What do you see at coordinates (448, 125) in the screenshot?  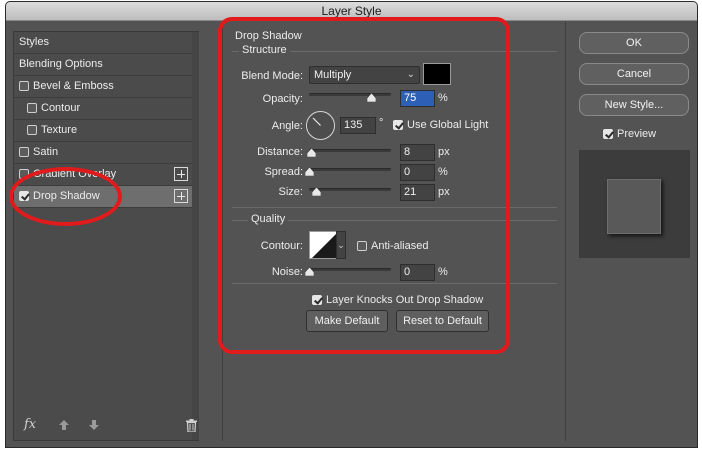 I see `use-global-light-label: Use Global Light` at bounding box center [448, 125].